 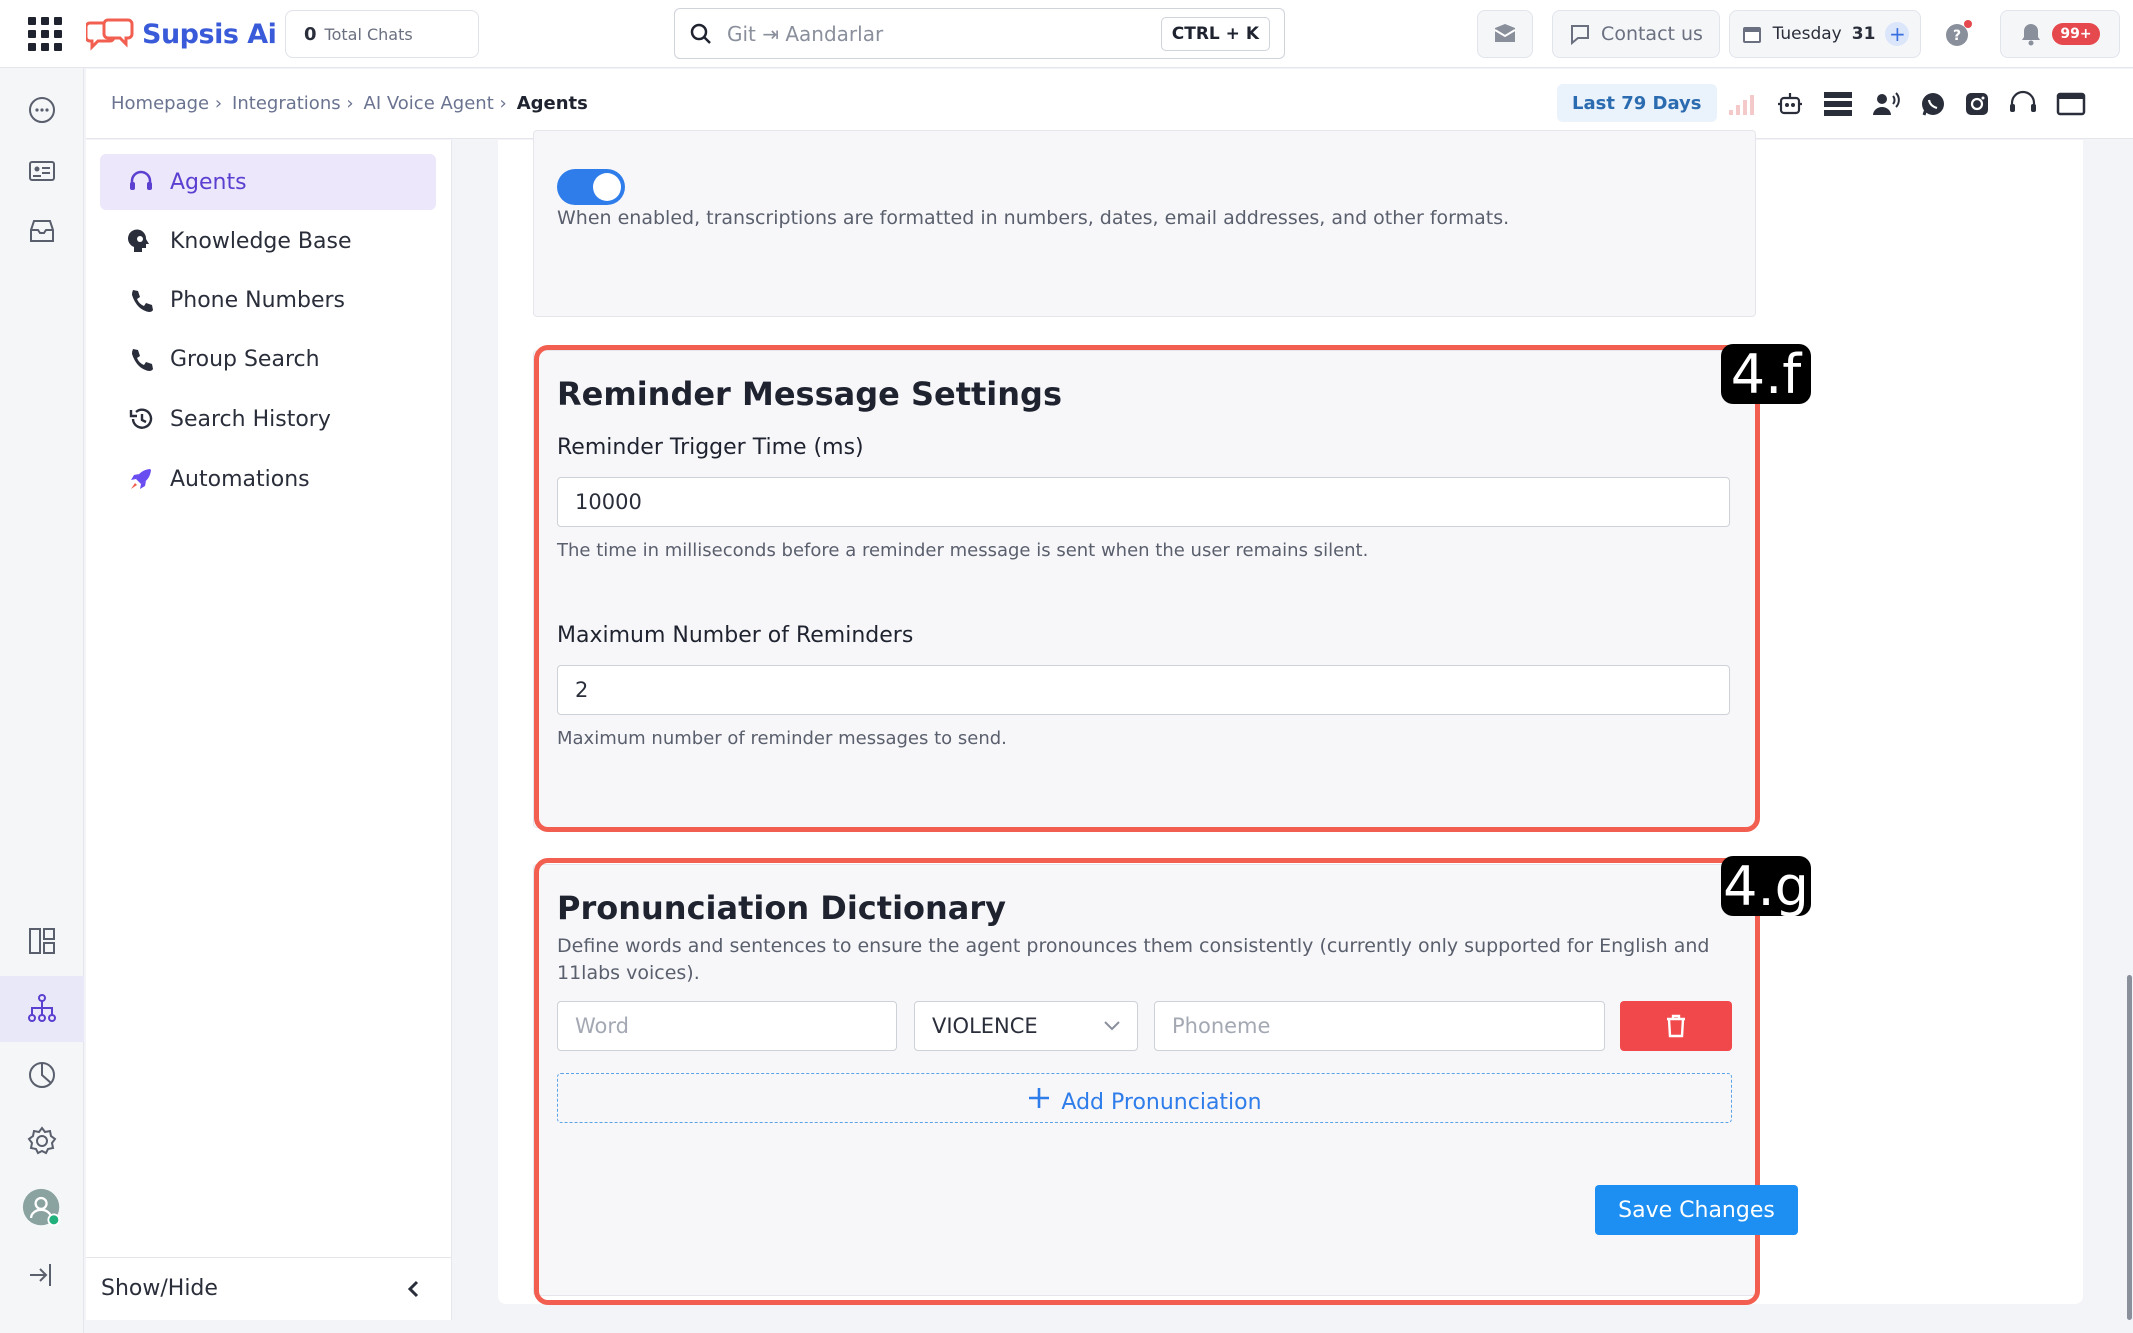 What do you see at coordinates (1215, 33) in the screenshot?
I see `search-shortcut: CTRL + K` at bounding box center [1215, 33].